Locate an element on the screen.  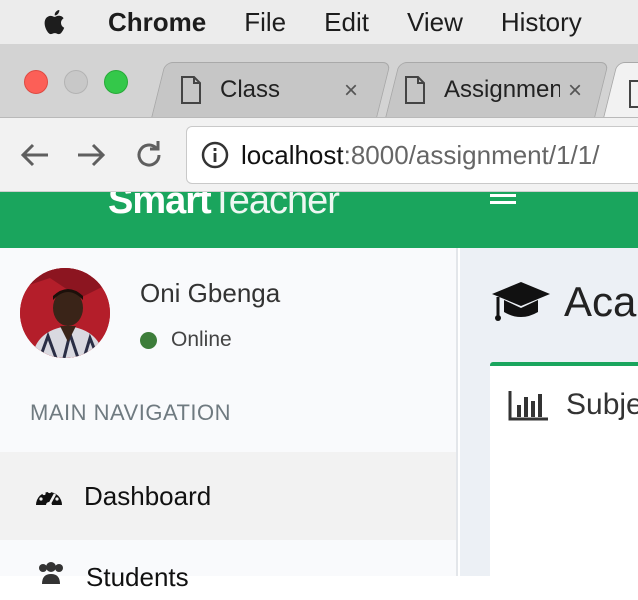
macos-menubar: Chrome File Edit View History is located at coordinates (319, 22).